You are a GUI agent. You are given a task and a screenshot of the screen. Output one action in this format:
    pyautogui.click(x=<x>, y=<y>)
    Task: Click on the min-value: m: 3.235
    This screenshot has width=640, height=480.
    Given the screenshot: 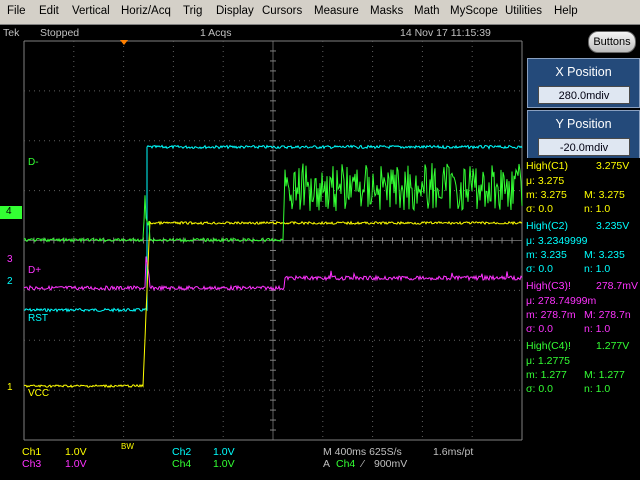 What is the action you would take?
    pyautogui.click(x=546, y=255)
    